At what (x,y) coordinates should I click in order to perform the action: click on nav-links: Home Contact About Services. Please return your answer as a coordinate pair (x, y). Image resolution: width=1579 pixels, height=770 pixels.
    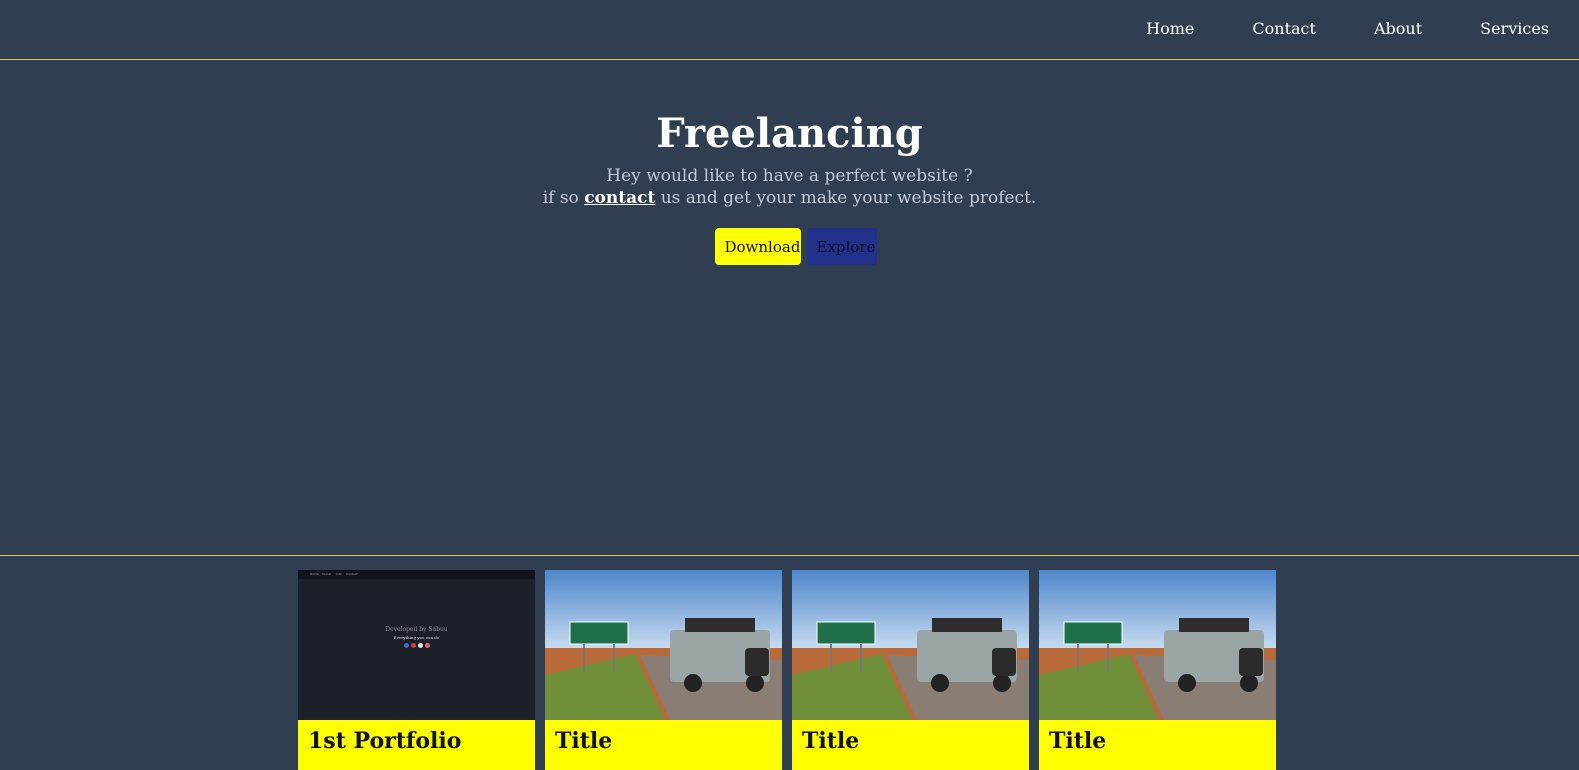
    Looking at the image, I should click on (1318, 28).